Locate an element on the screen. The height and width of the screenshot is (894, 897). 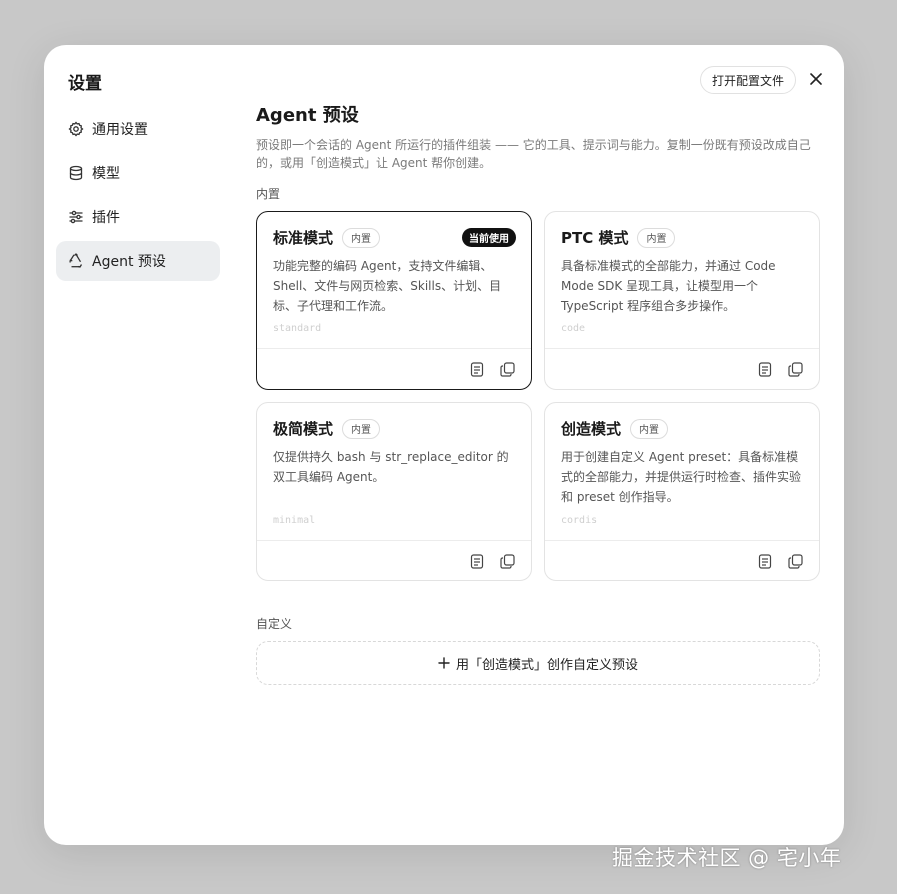
sidebar-item-agent-presets: Agent 预设 is located at coordinates (138, 261).